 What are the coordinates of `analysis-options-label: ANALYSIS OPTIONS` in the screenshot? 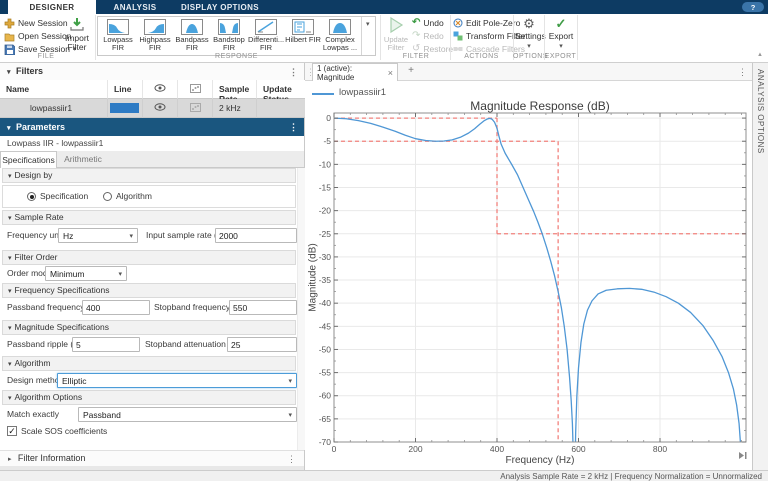 It's located at (760, 111).